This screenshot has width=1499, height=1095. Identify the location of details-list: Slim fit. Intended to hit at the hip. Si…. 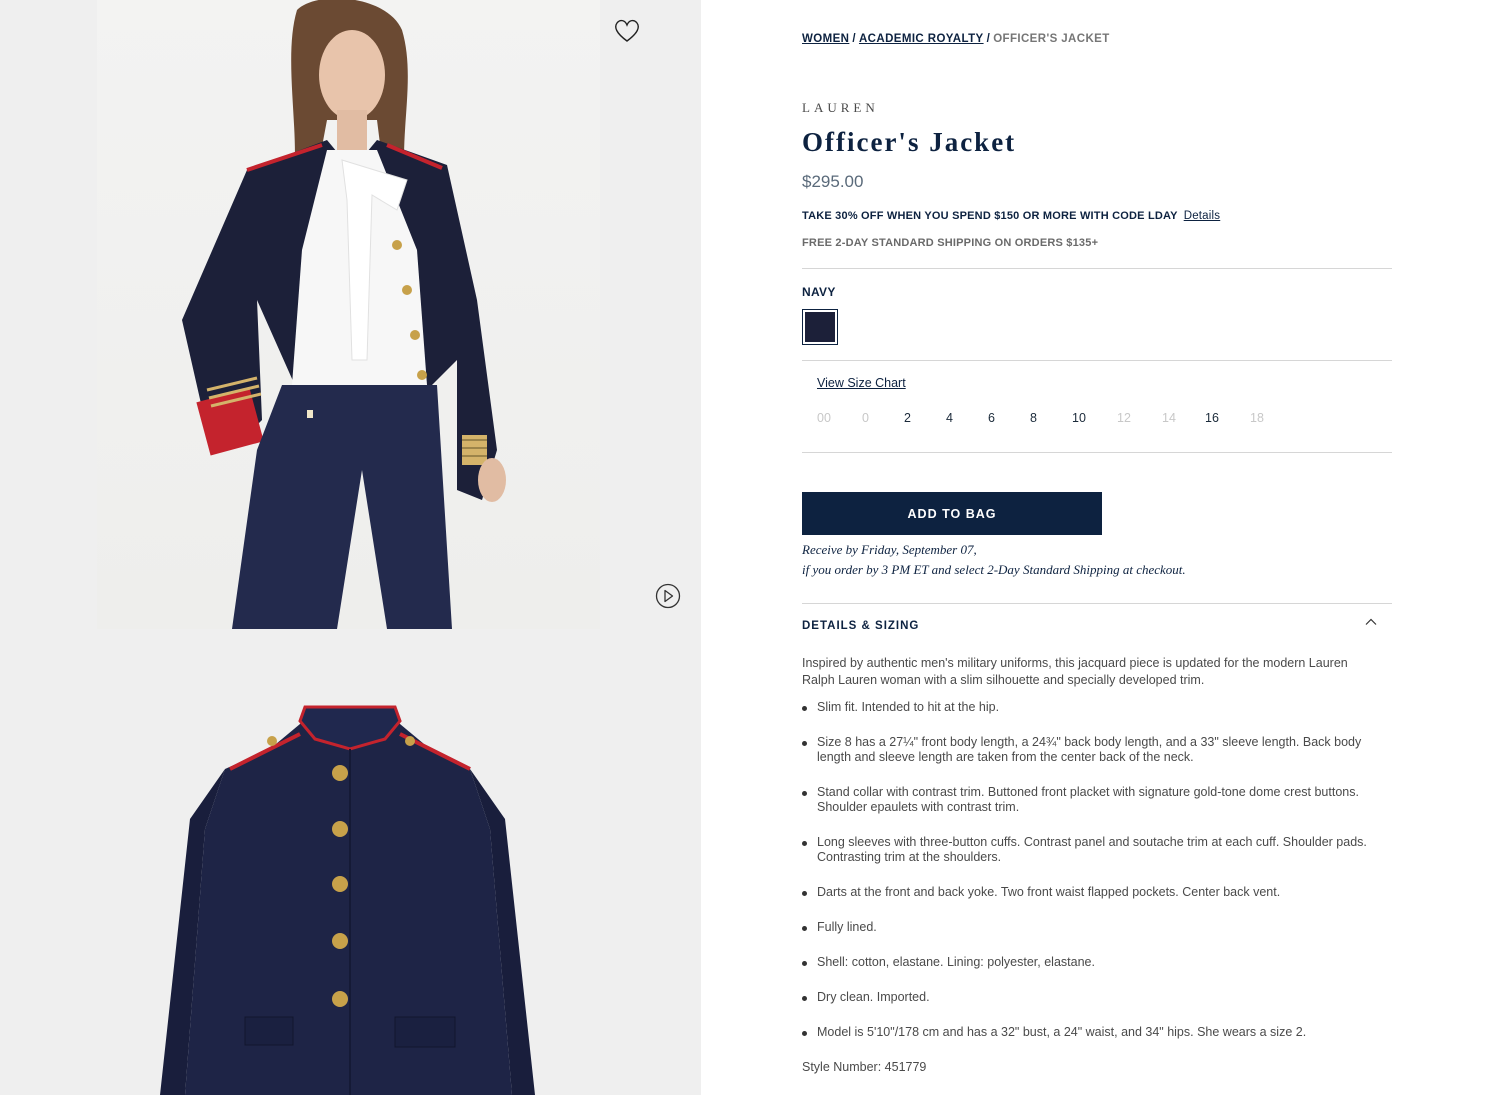
(1097, 880).